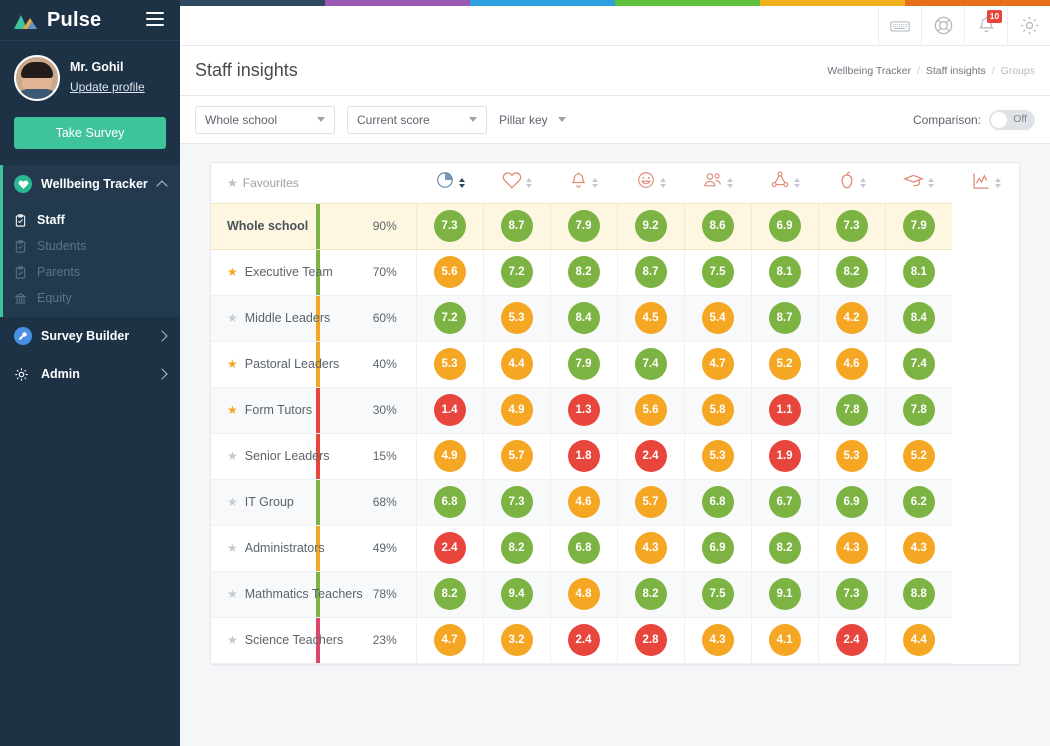 The width and height of the screenshot is (1050, 746). What do you see at coordinates (516, 183) in the screenshot?
I see `column-header-heart` at bounding box center [516, 183].